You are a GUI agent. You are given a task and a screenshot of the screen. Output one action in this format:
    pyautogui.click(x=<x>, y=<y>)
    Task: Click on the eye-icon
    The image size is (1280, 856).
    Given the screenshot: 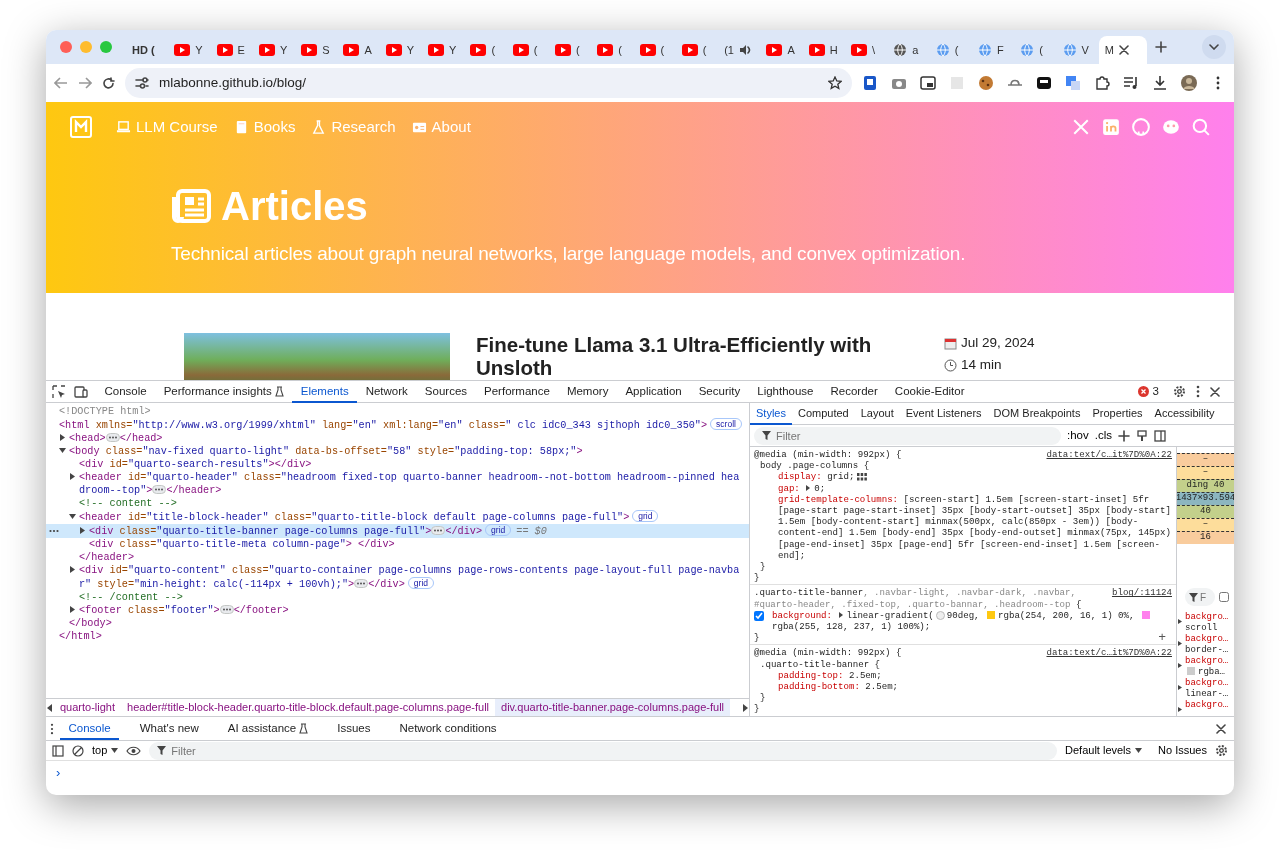 What is the action you would take?
    pyautogui.click(x=134, y=750)
    